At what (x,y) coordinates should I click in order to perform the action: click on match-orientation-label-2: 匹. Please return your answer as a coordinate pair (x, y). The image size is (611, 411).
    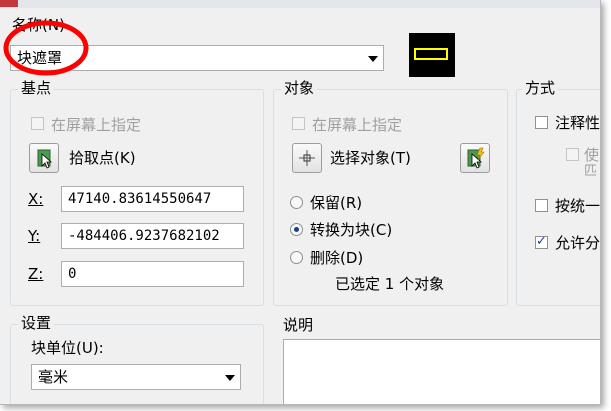
    Looking at the image, I should click on (591, 171).